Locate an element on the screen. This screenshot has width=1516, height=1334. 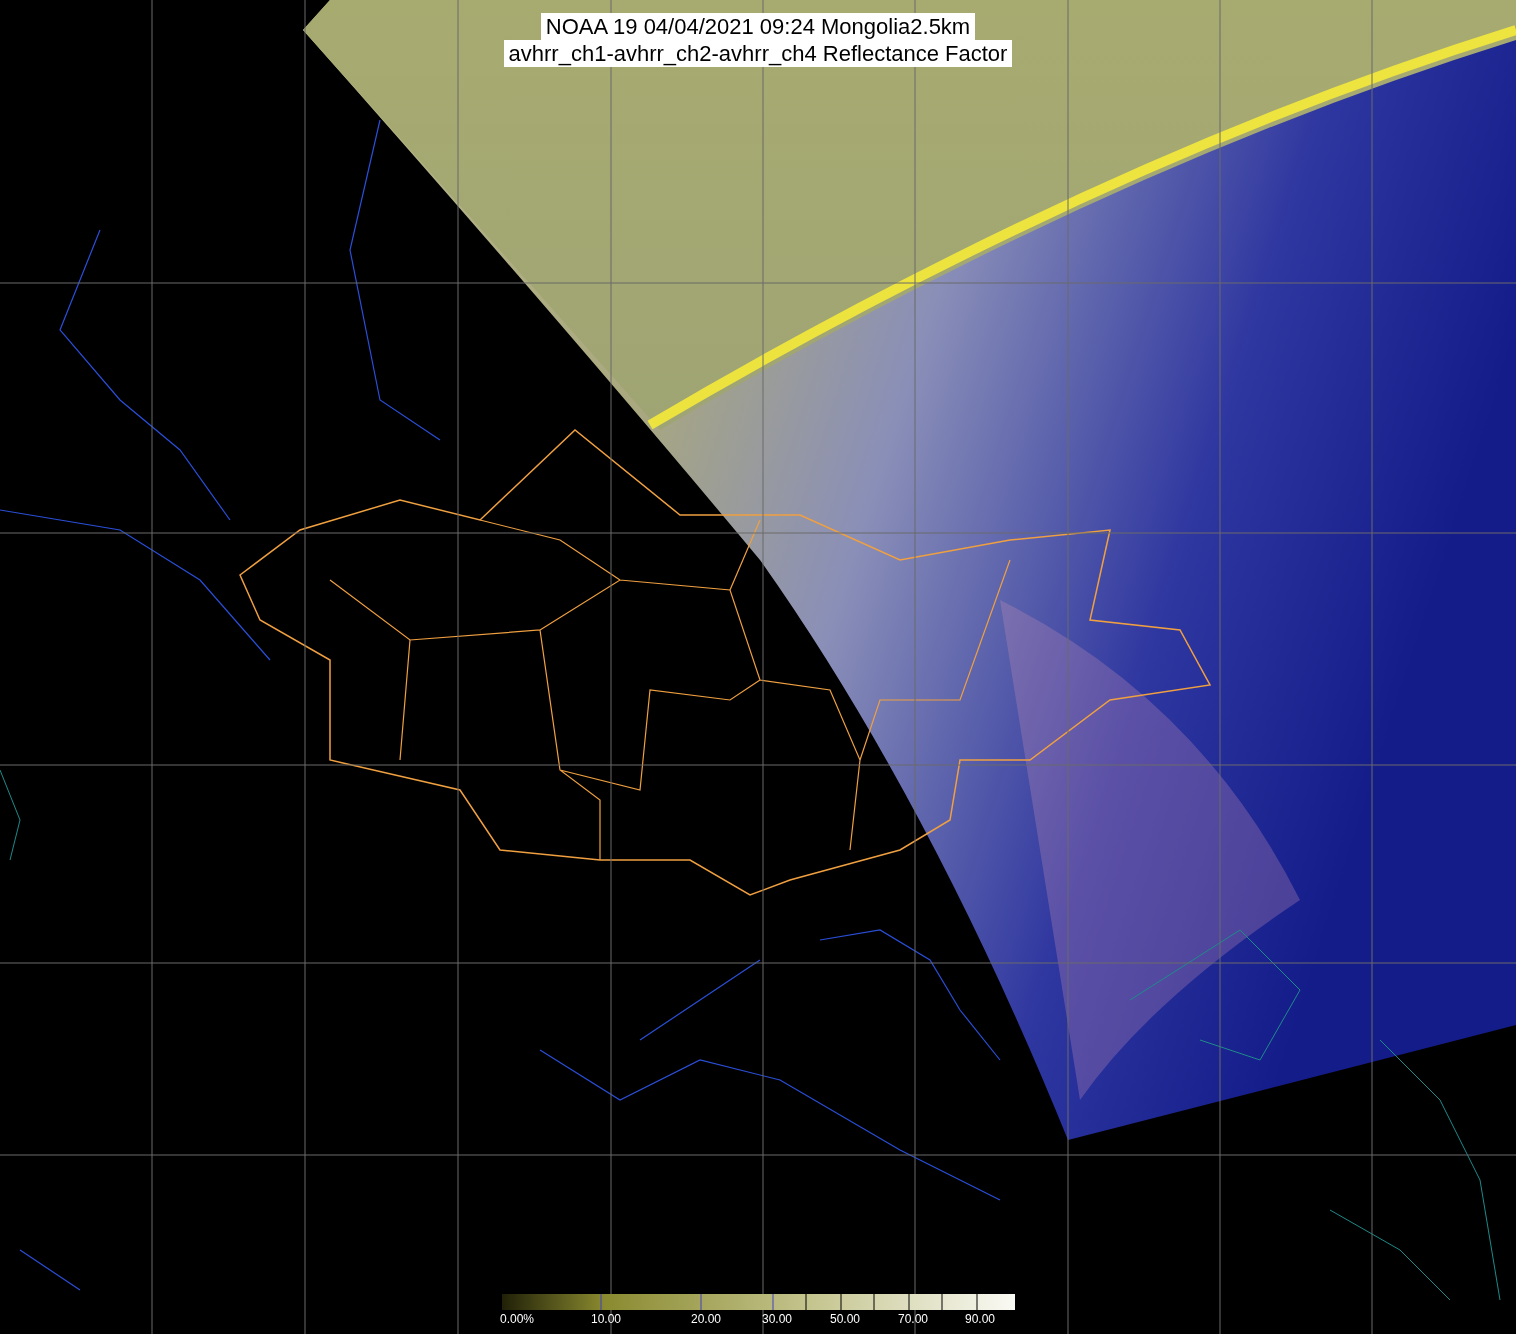
colorbar-label: 30.00 is located at coordinates (777, 1319).